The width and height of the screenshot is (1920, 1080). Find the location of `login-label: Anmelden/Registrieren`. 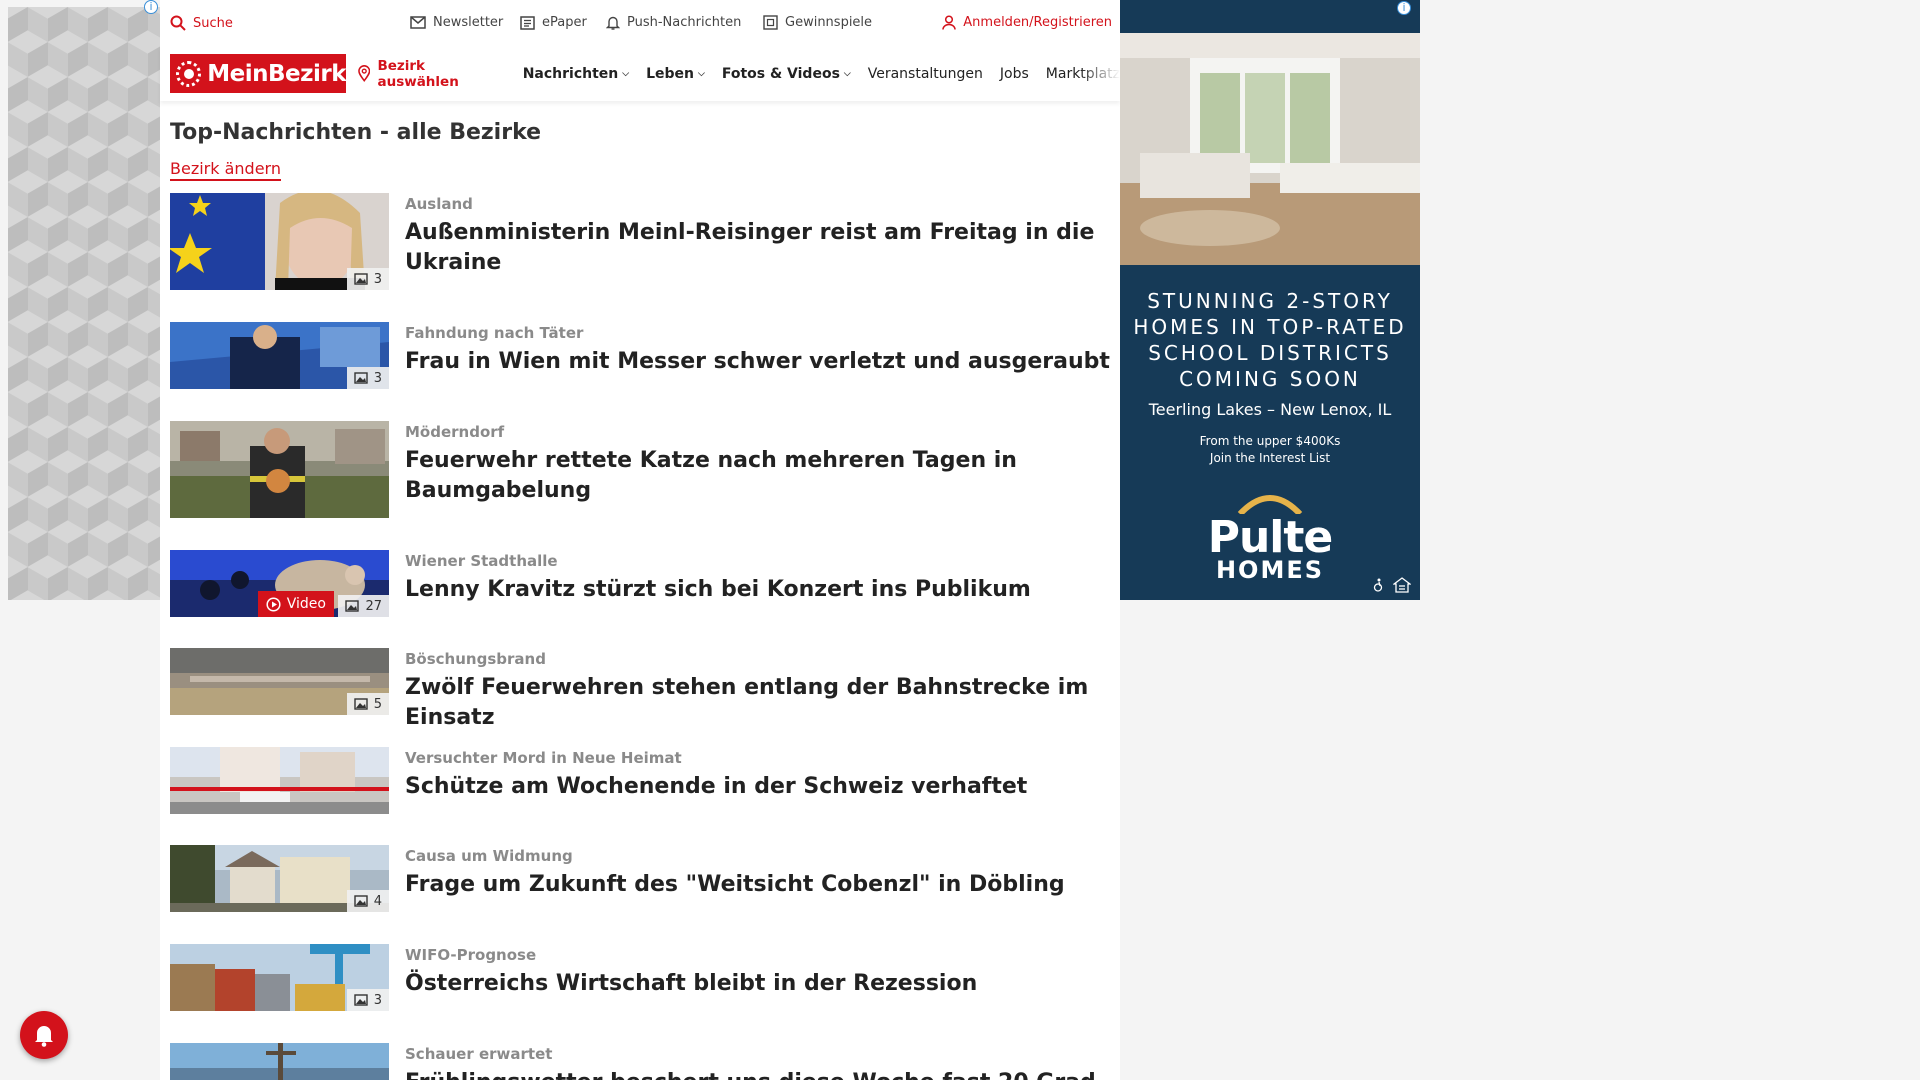

login-label: Anmelden/Registrieren is located at coordinates (1037, 22).